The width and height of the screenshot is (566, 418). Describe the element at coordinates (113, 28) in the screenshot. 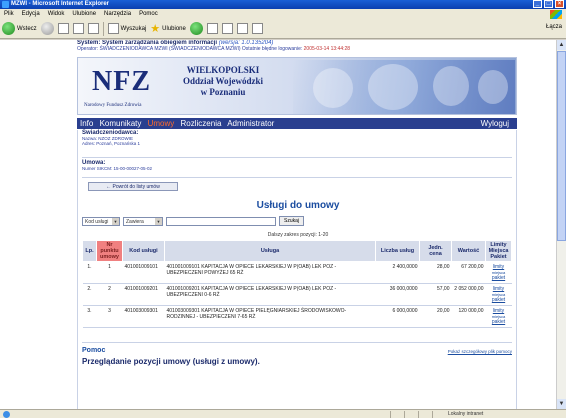

I see `search-icon` at that location.